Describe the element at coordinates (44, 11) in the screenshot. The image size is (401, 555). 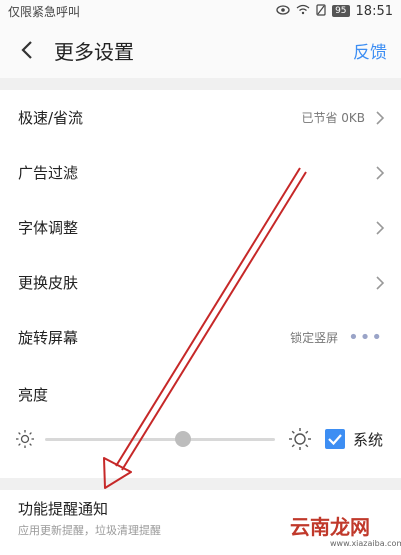
I see `status-carrier-text: 仅限紧急呼叫` at that location.